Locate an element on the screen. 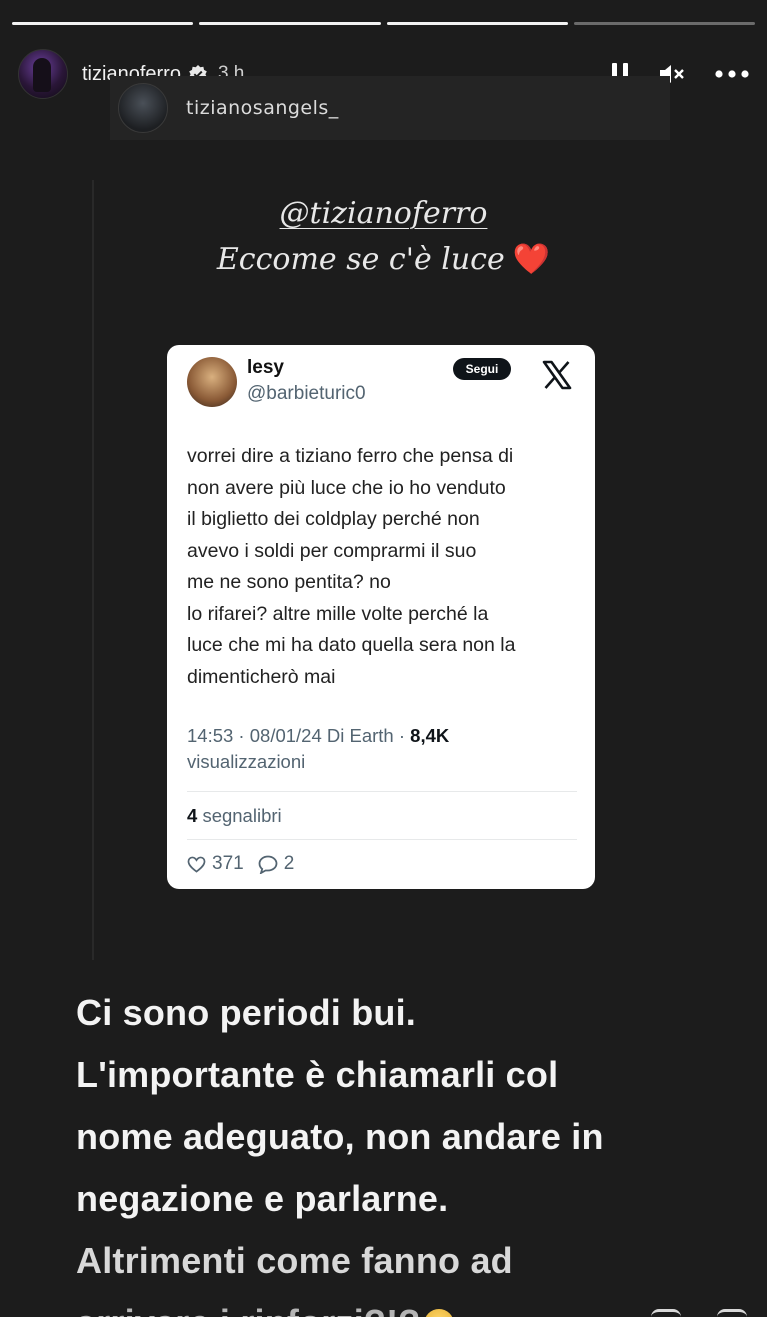 The width and height of the screenshot is (767, 1317). mention-sticker: @tizianoferro is located at coordinates (383, 213).